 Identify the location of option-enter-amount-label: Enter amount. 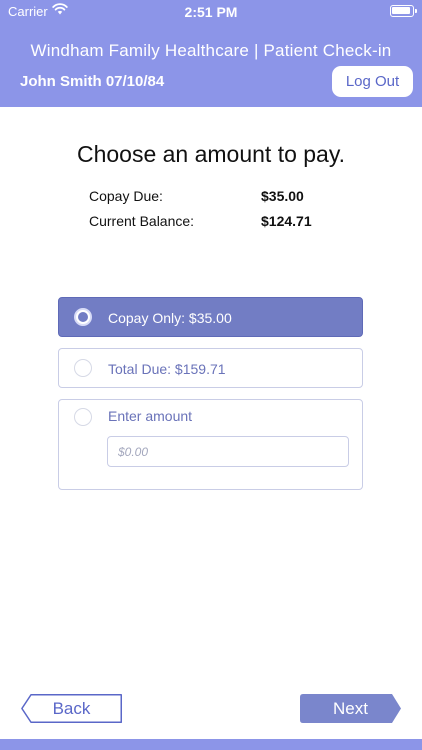
(150, 416).